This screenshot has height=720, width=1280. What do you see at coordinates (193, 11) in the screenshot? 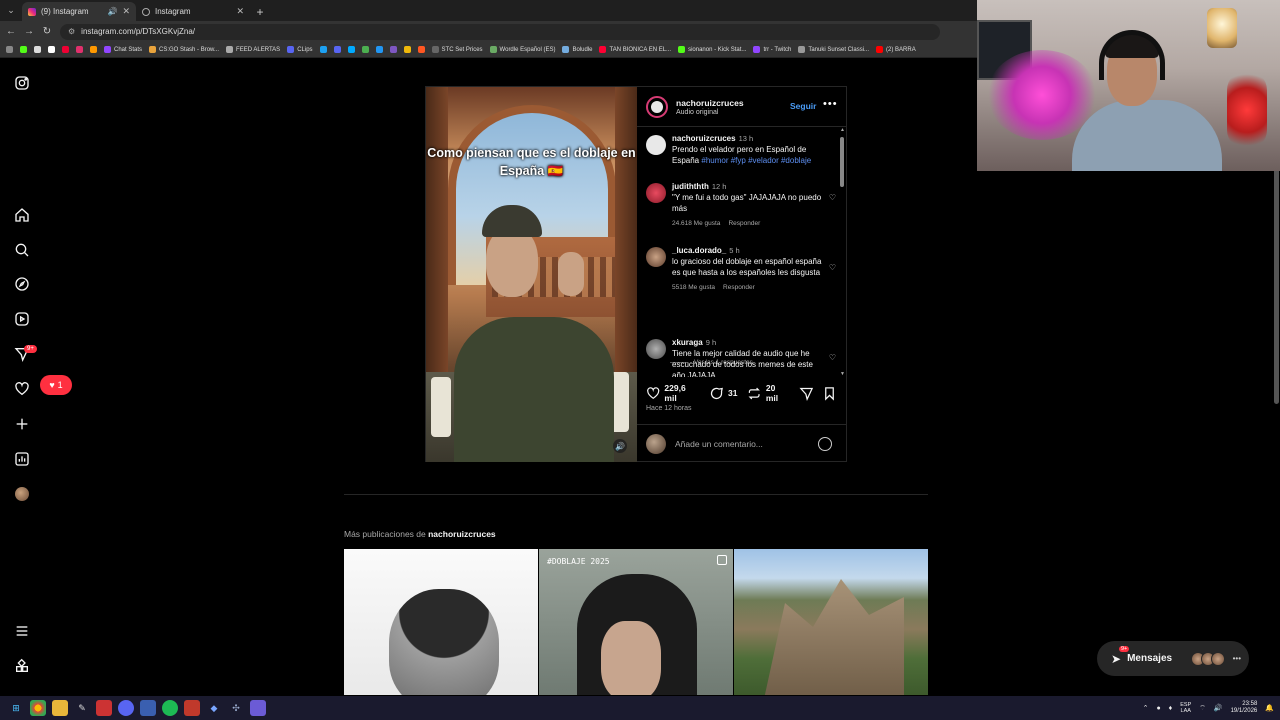
I see `tab-instagram: Instagram ✕` at bounding box center [193, 11].